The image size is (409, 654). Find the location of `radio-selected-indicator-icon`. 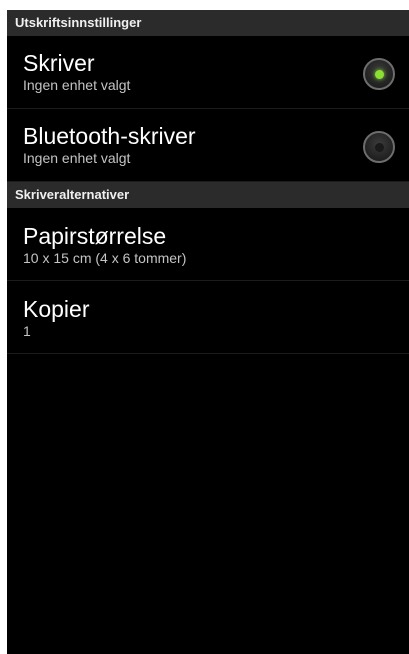

radio-selected-indicator-icon is located at coordinates (379, 74).